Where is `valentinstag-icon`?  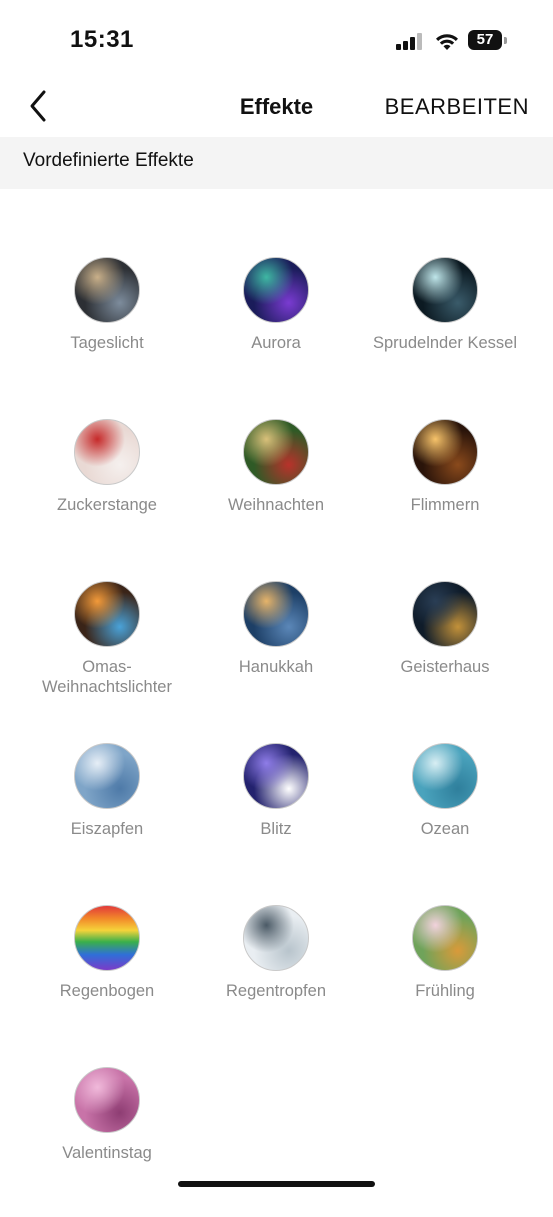 valentinstag-icon is located at coordinates (107, 1100).